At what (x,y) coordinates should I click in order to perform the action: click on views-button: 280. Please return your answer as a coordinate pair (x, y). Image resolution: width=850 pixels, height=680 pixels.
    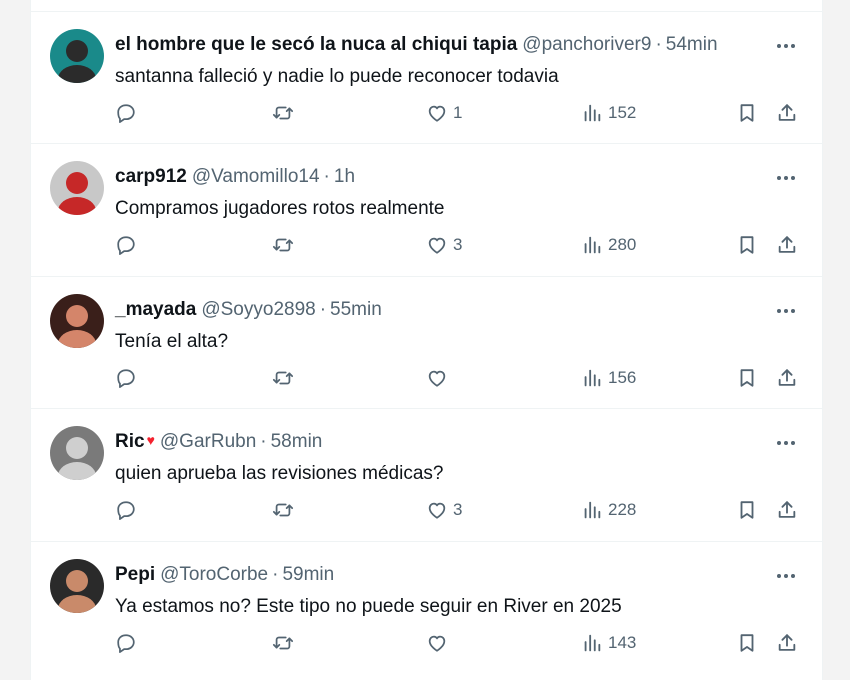
    Looking at the image, I should click on (608, 245).